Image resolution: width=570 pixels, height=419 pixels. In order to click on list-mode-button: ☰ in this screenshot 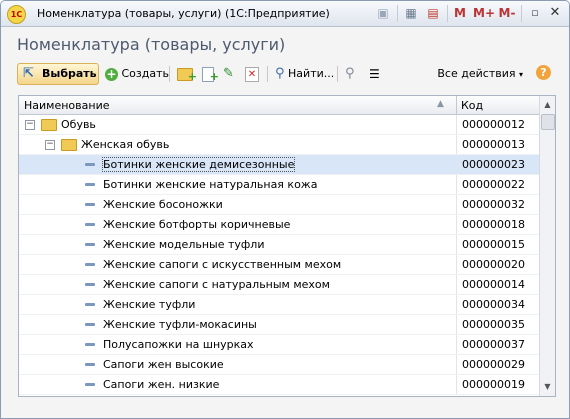, I will do `click(374, 74)`.